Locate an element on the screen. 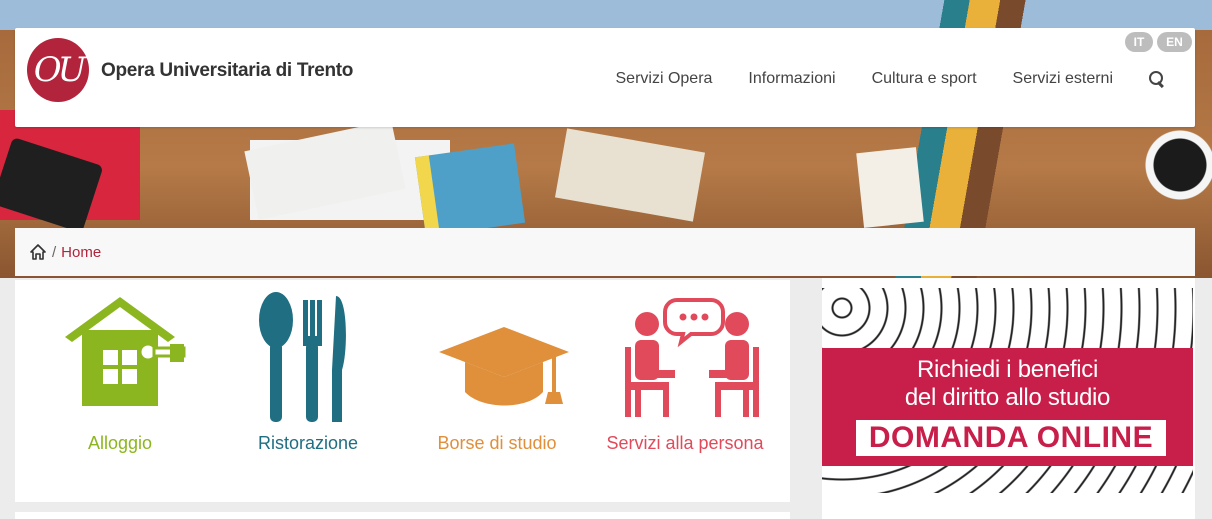  graduation-cap-icon is located at coordinates (504, 366).